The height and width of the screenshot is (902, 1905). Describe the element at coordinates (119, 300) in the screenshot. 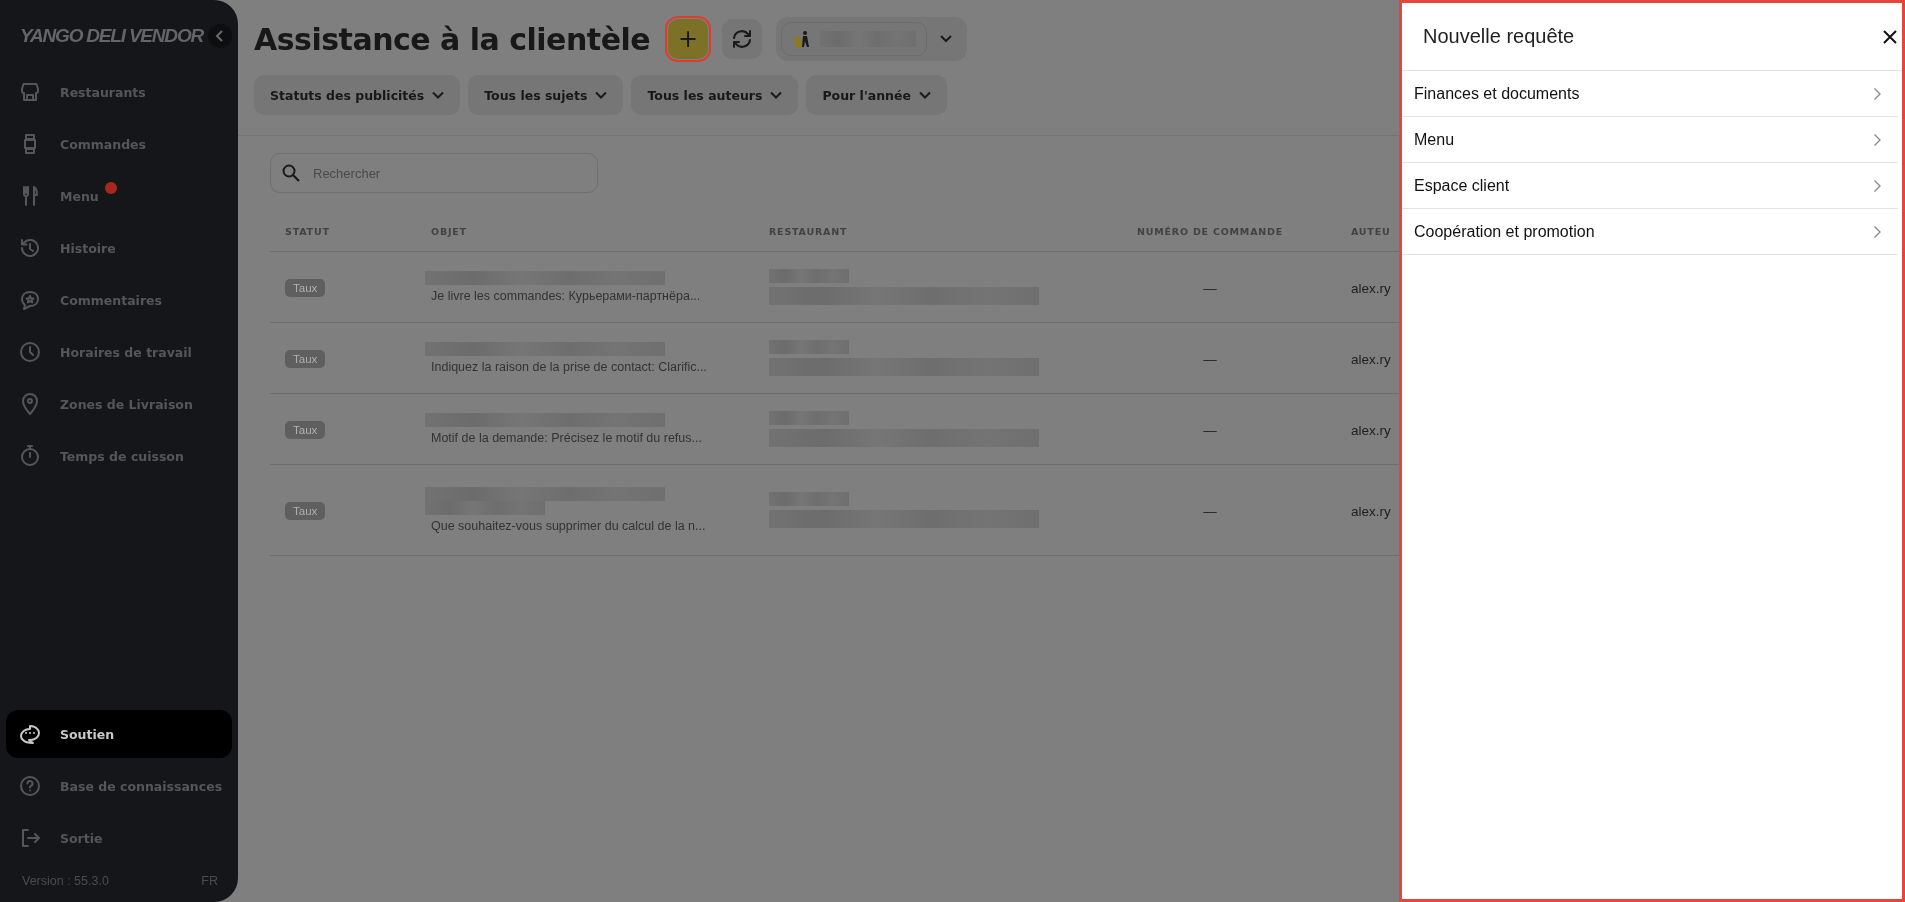

I see `sidebar-item: Commentaires` at that location.